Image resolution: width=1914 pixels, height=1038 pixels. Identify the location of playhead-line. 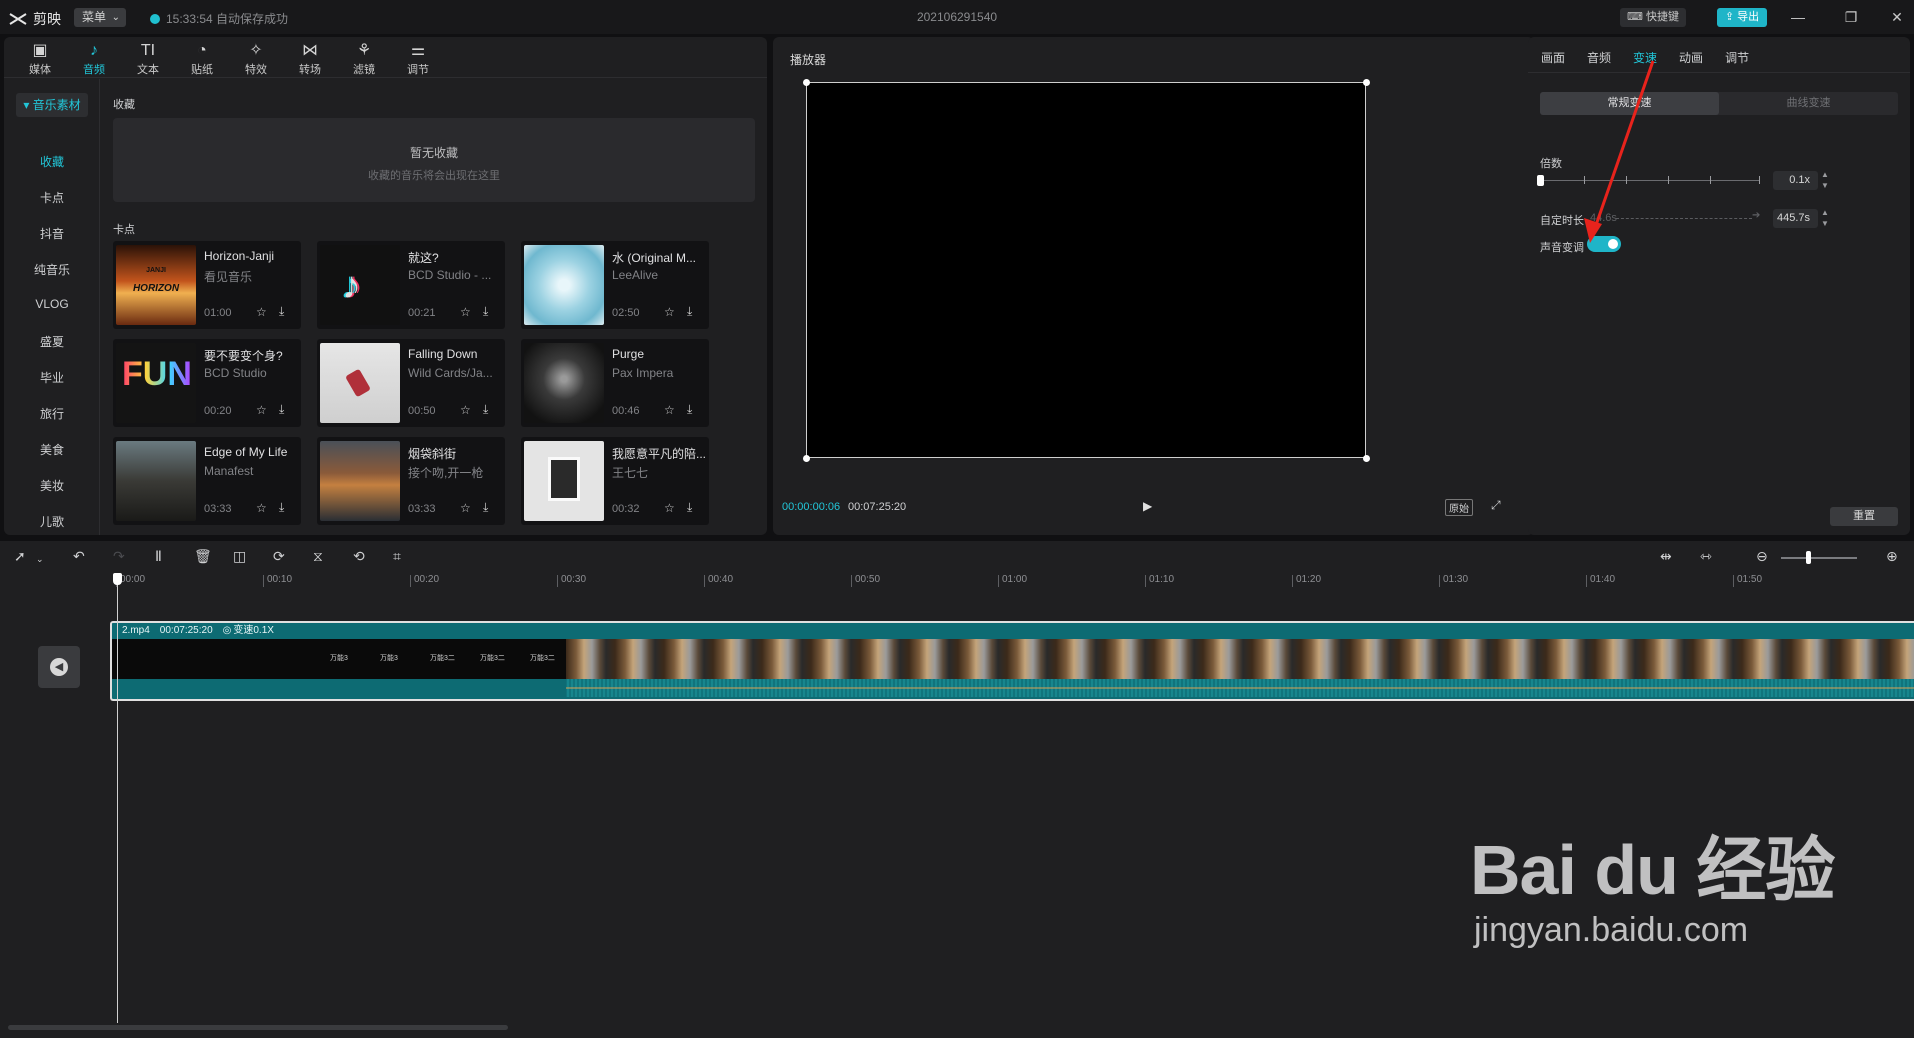
(117, 798).